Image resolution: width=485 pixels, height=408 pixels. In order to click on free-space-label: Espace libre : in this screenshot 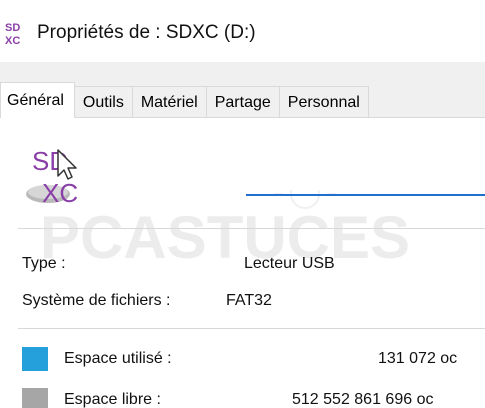, I will do `click(112, 399)`.